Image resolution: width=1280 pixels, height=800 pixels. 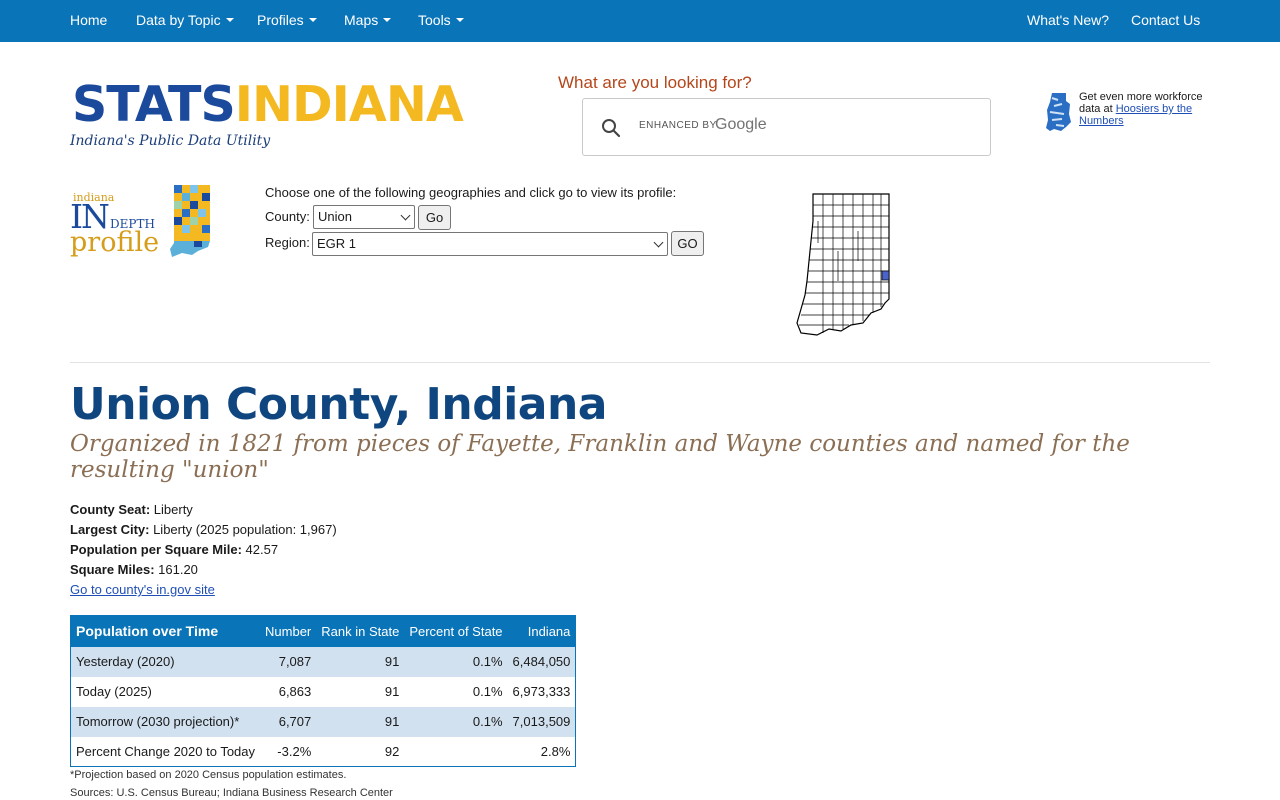 What do you see at coordinates (154, 104) in the screenshot?
I see `logo-stats-text: STATS` at bounding box center [154, 104].